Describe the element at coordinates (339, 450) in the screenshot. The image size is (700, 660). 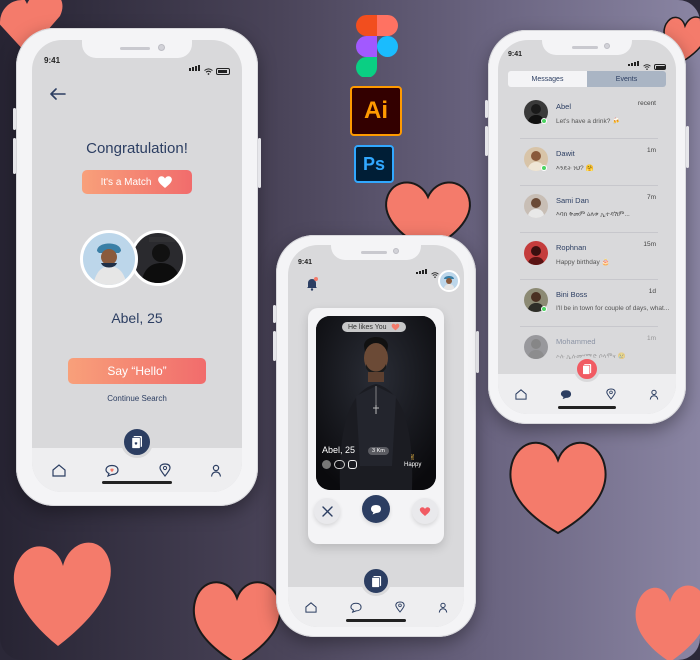
I see `profile-name-age: Abel, 25` at that location.